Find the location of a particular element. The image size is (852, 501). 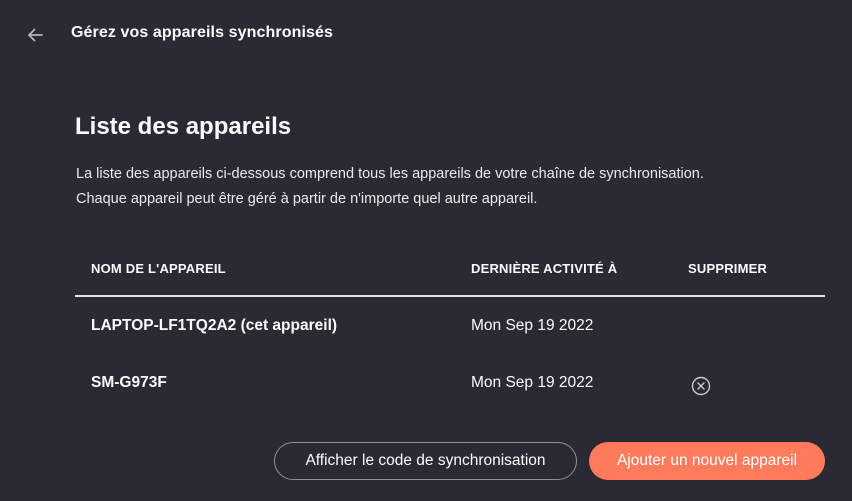

table-row: SM-G973F Mon Sep 19 2022 is located at coordinates (450, 382).